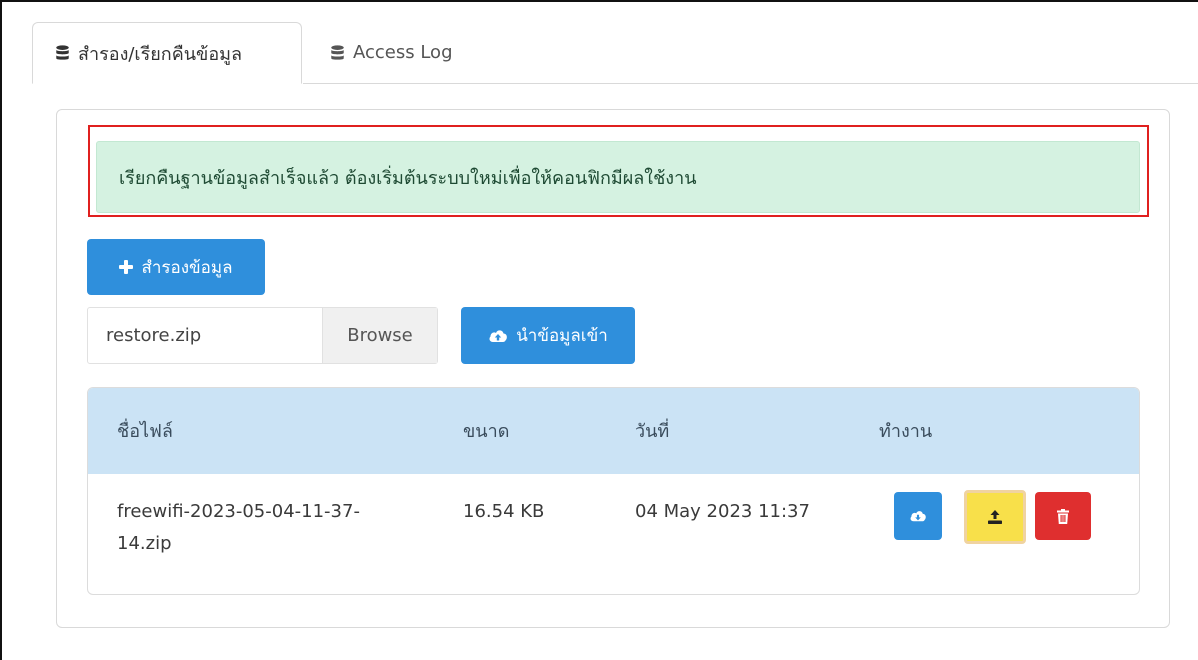 Image resolution: width=1198 pixels, height=660 pixels. I want to click on cloud-download-icon, so click(918, 516).